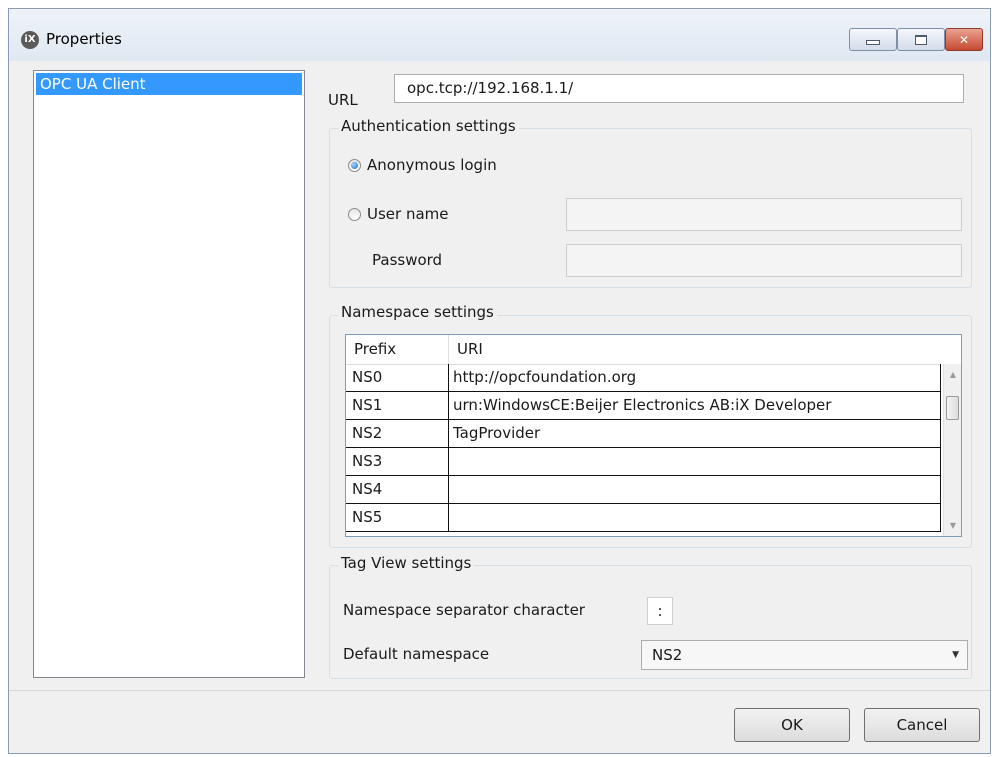 This screenshot has width=995, height=757. I want to click on close-icon: ✕, so click(964, 39).